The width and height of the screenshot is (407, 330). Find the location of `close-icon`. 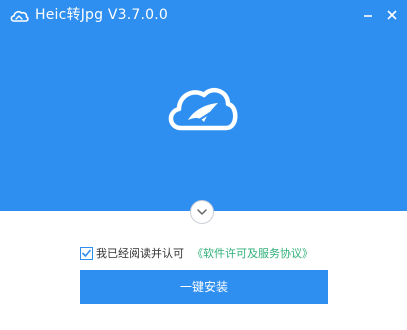

close-icon is located at coordinates (392, 15).